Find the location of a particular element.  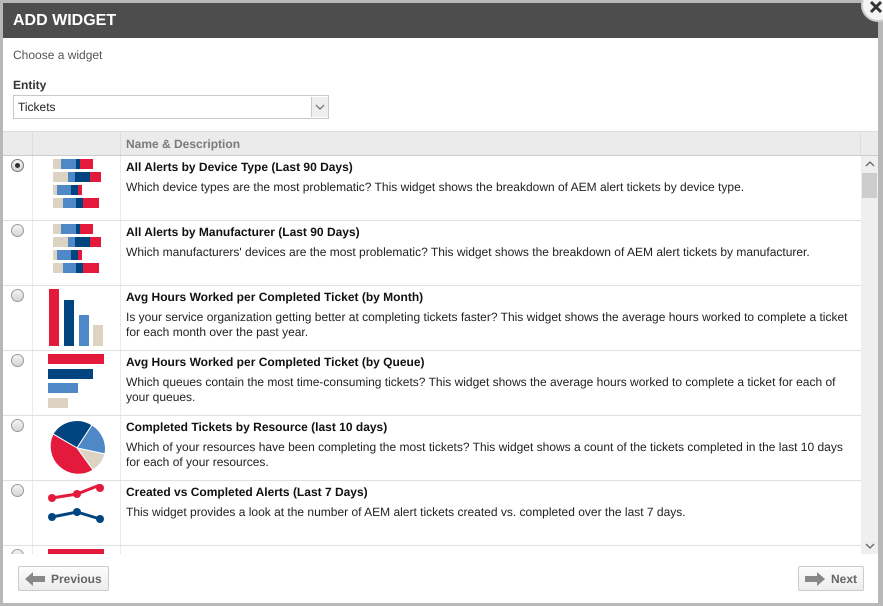

scroll-up-icon is located at coordinates (869, 164).